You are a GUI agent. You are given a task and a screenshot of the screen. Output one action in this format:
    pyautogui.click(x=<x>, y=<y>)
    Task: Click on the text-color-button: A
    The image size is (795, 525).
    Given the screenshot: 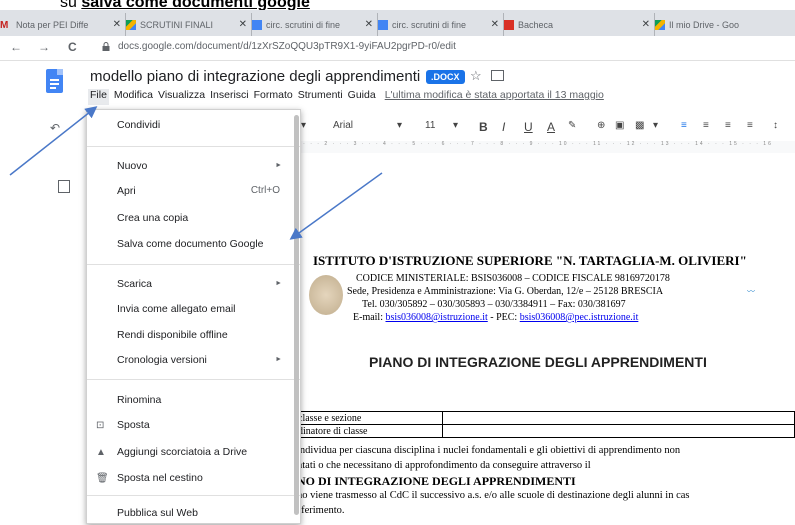 What is the action you would take?
    pyautogui.click(x=551, y=127)
    